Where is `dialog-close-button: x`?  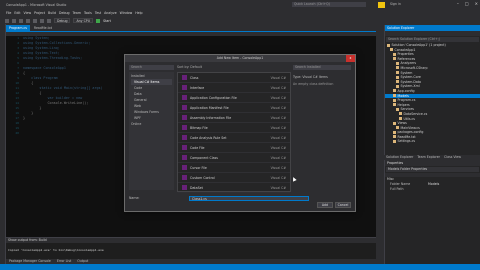
dialog-close-button: x is located at coordinates (350, 58).